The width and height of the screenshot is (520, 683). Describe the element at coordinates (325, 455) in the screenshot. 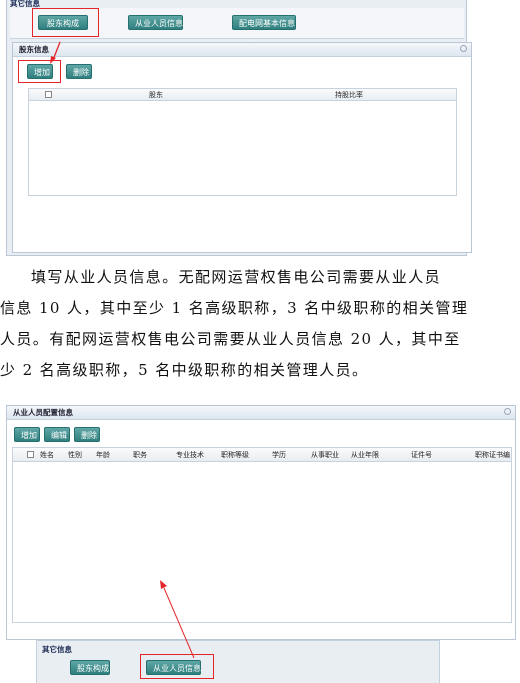

I see `column-header-occupation: 从事职业` at that location.